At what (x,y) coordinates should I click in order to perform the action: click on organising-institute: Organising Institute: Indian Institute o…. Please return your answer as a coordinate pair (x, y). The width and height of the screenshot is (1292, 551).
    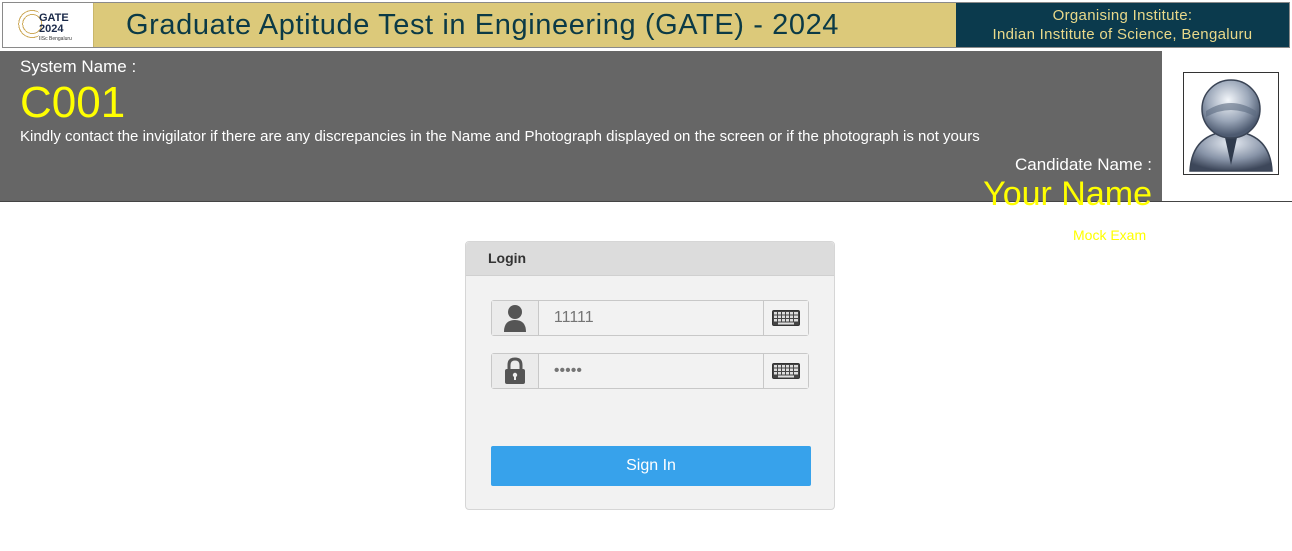
    Looking at the image, I should click on (1122, 25).